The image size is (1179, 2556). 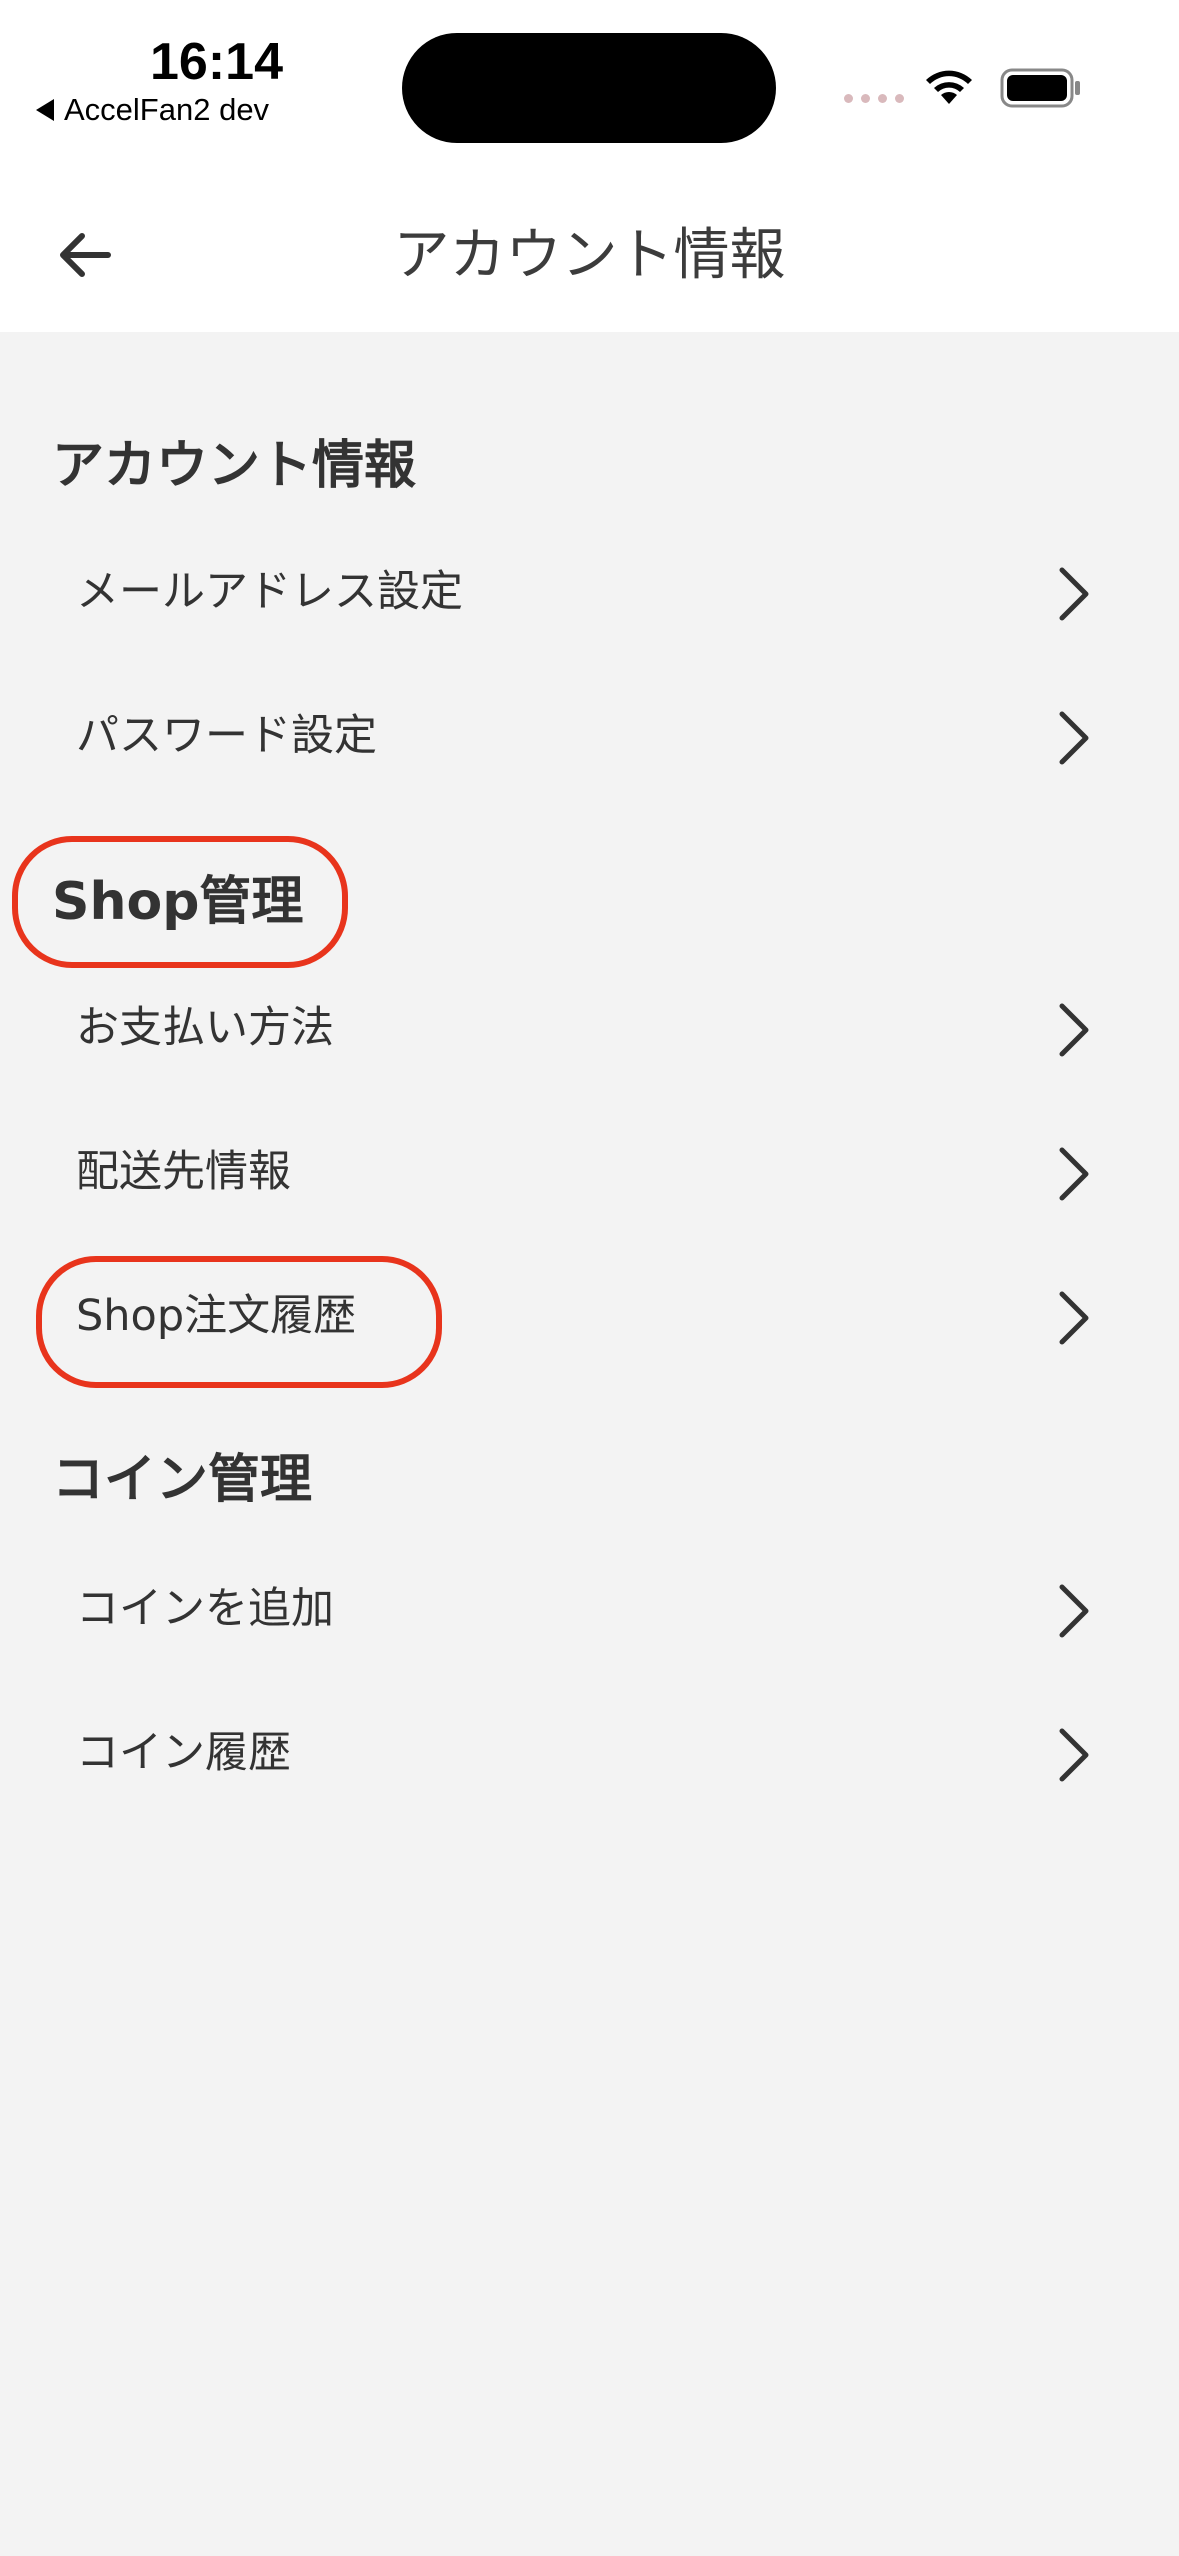 I want to click on section-title-coin: コイン管理, so click(x=182, y=1480).